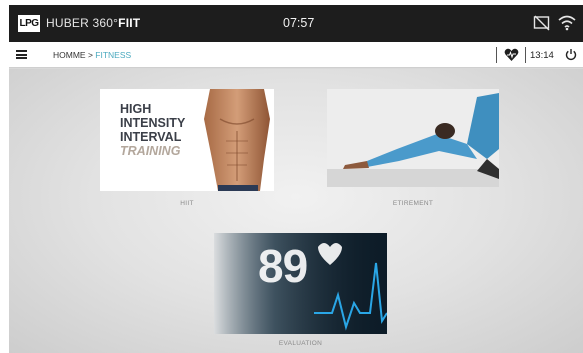  I want to click on tile-etirement-label: ETIREMENT, so click(413, 203).